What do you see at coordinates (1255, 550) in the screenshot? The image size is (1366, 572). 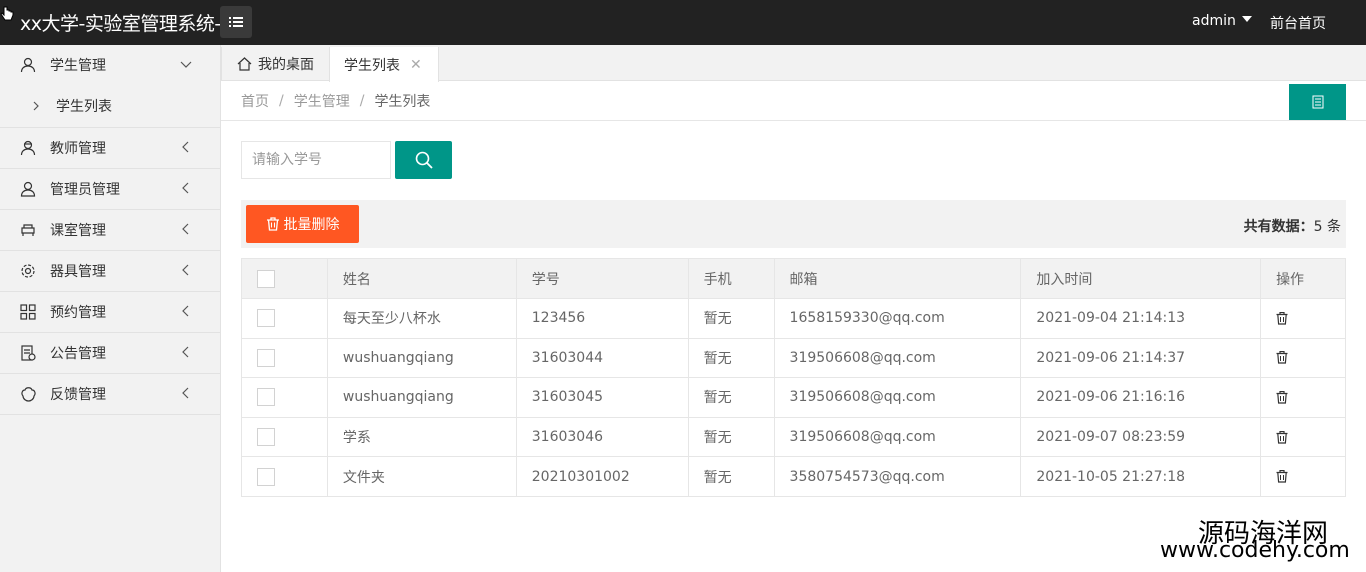 I see `watermark-en: www.codehy.com` at bounding box center [1255, 550].